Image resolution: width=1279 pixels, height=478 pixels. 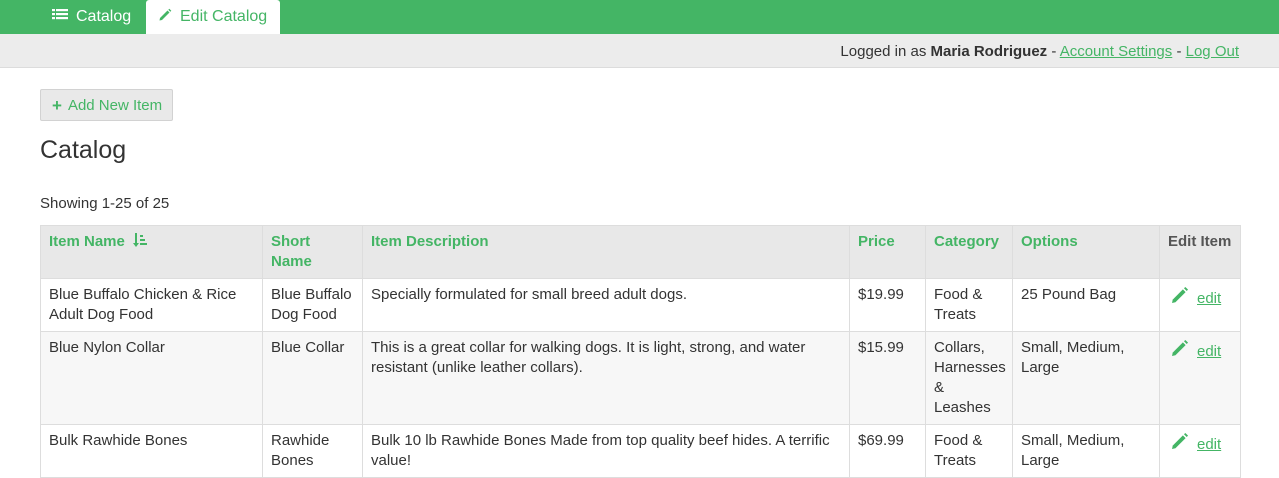 What do you see at coordinates (60, 17) in the screenshot?
I see `list-icon` at bounding box center [60, 17].